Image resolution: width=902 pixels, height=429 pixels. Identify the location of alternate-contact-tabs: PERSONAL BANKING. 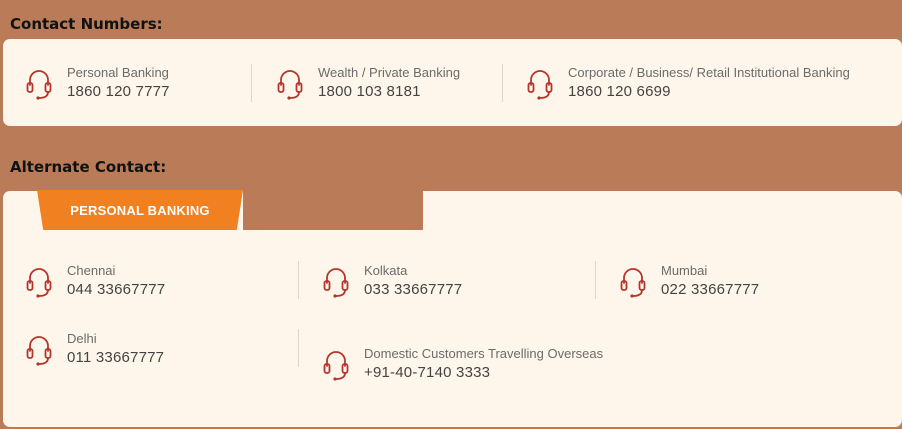
(231, 210).